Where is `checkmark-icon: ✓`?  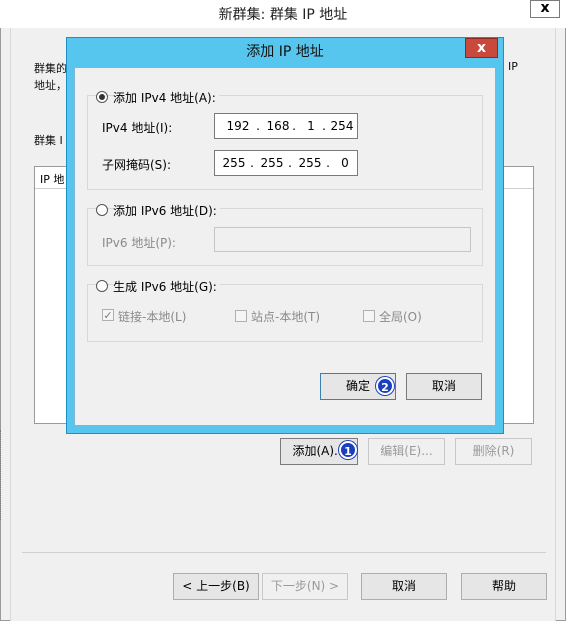
checkmark-icon: ✓ is located at coordinates (108, 315).